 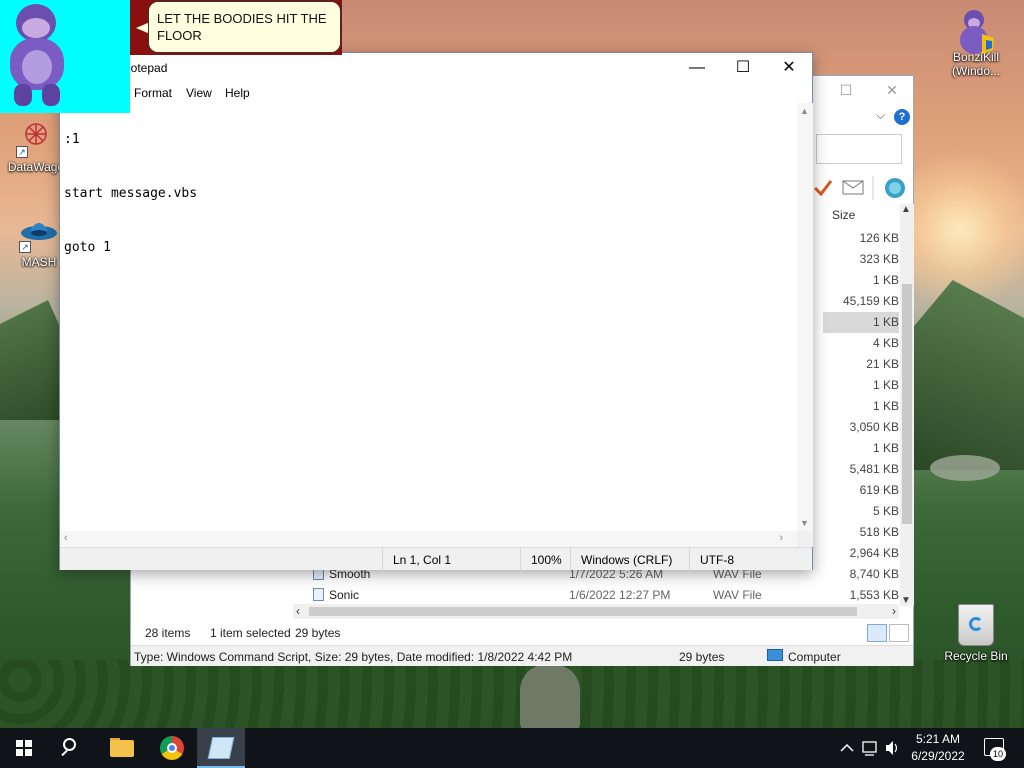 I want to click on size-cell: 5,481 KB, so click(x=874, y=469).